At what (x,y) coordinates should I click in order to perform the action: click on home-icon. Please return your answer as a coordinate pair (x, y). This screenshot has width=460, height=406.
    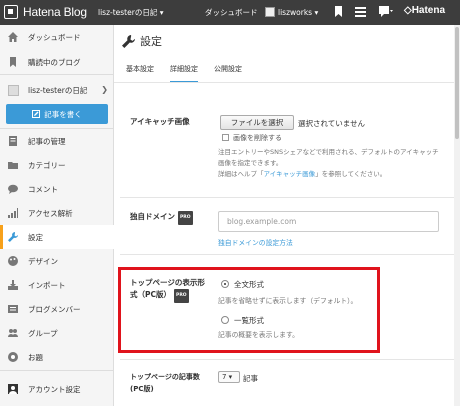
    Looking at the image, I should click on (13, 37).